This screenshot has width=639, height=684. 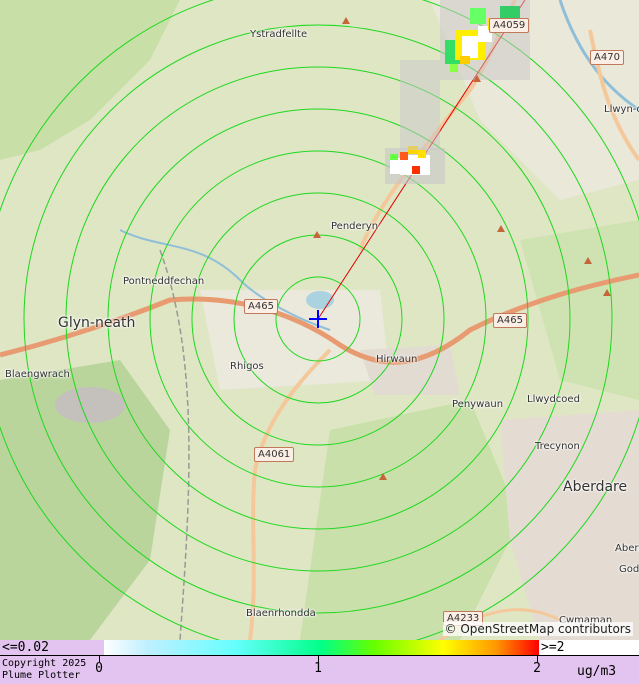 What do you see at coordinates (318, 668) in the screenshot?
I see `tick-label: 1` at bounding box center [318, 668].